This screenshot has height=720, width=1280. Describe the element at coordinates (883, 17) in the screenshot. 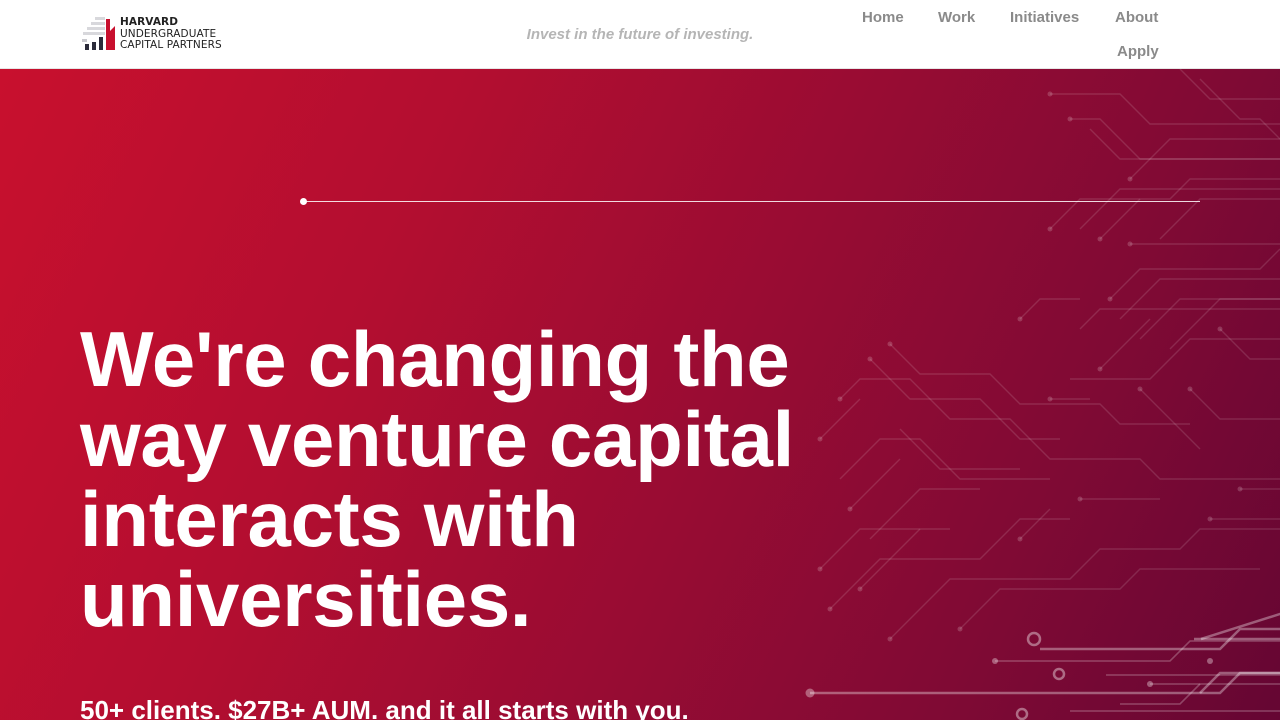

I see `nav-home: Home` at that location.